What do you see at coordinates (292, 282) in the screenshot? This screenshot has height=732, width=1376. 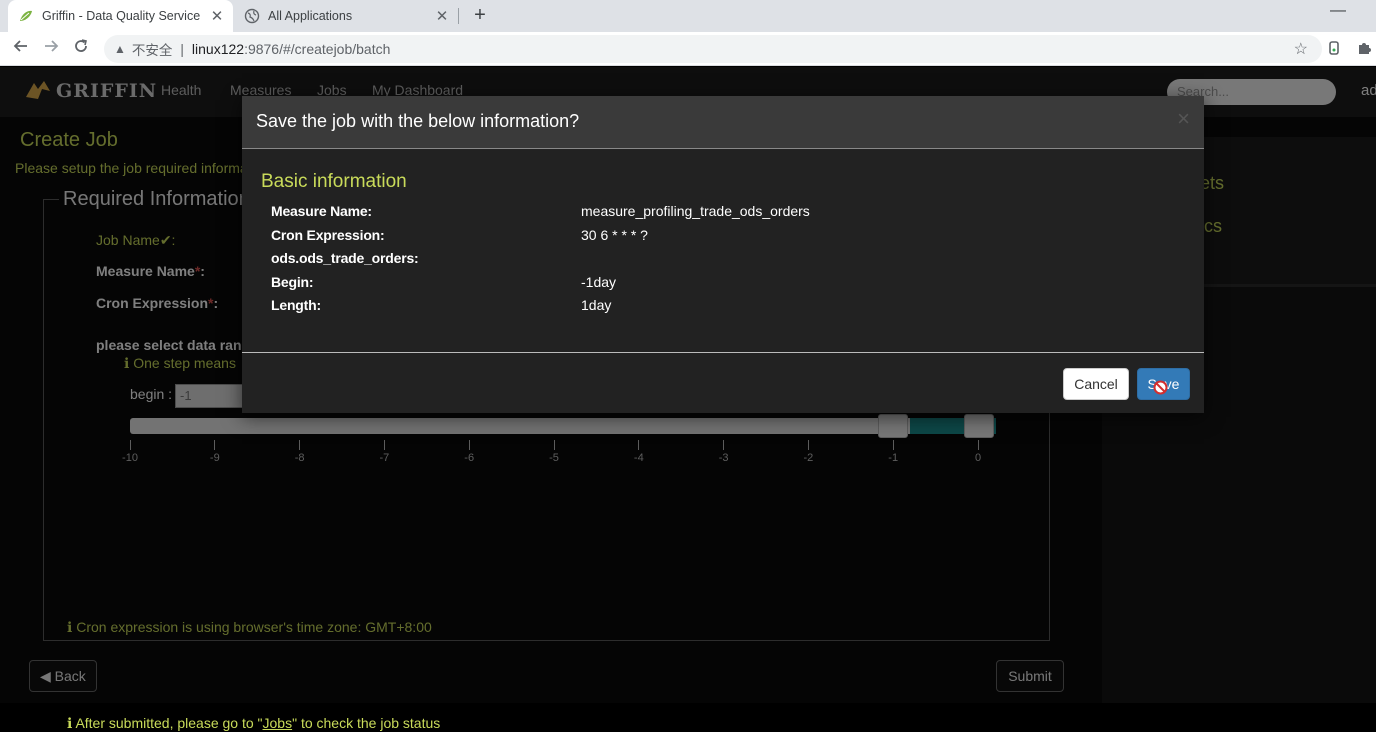 I see `info-key: Begin:` at bounding box center [292, 282].